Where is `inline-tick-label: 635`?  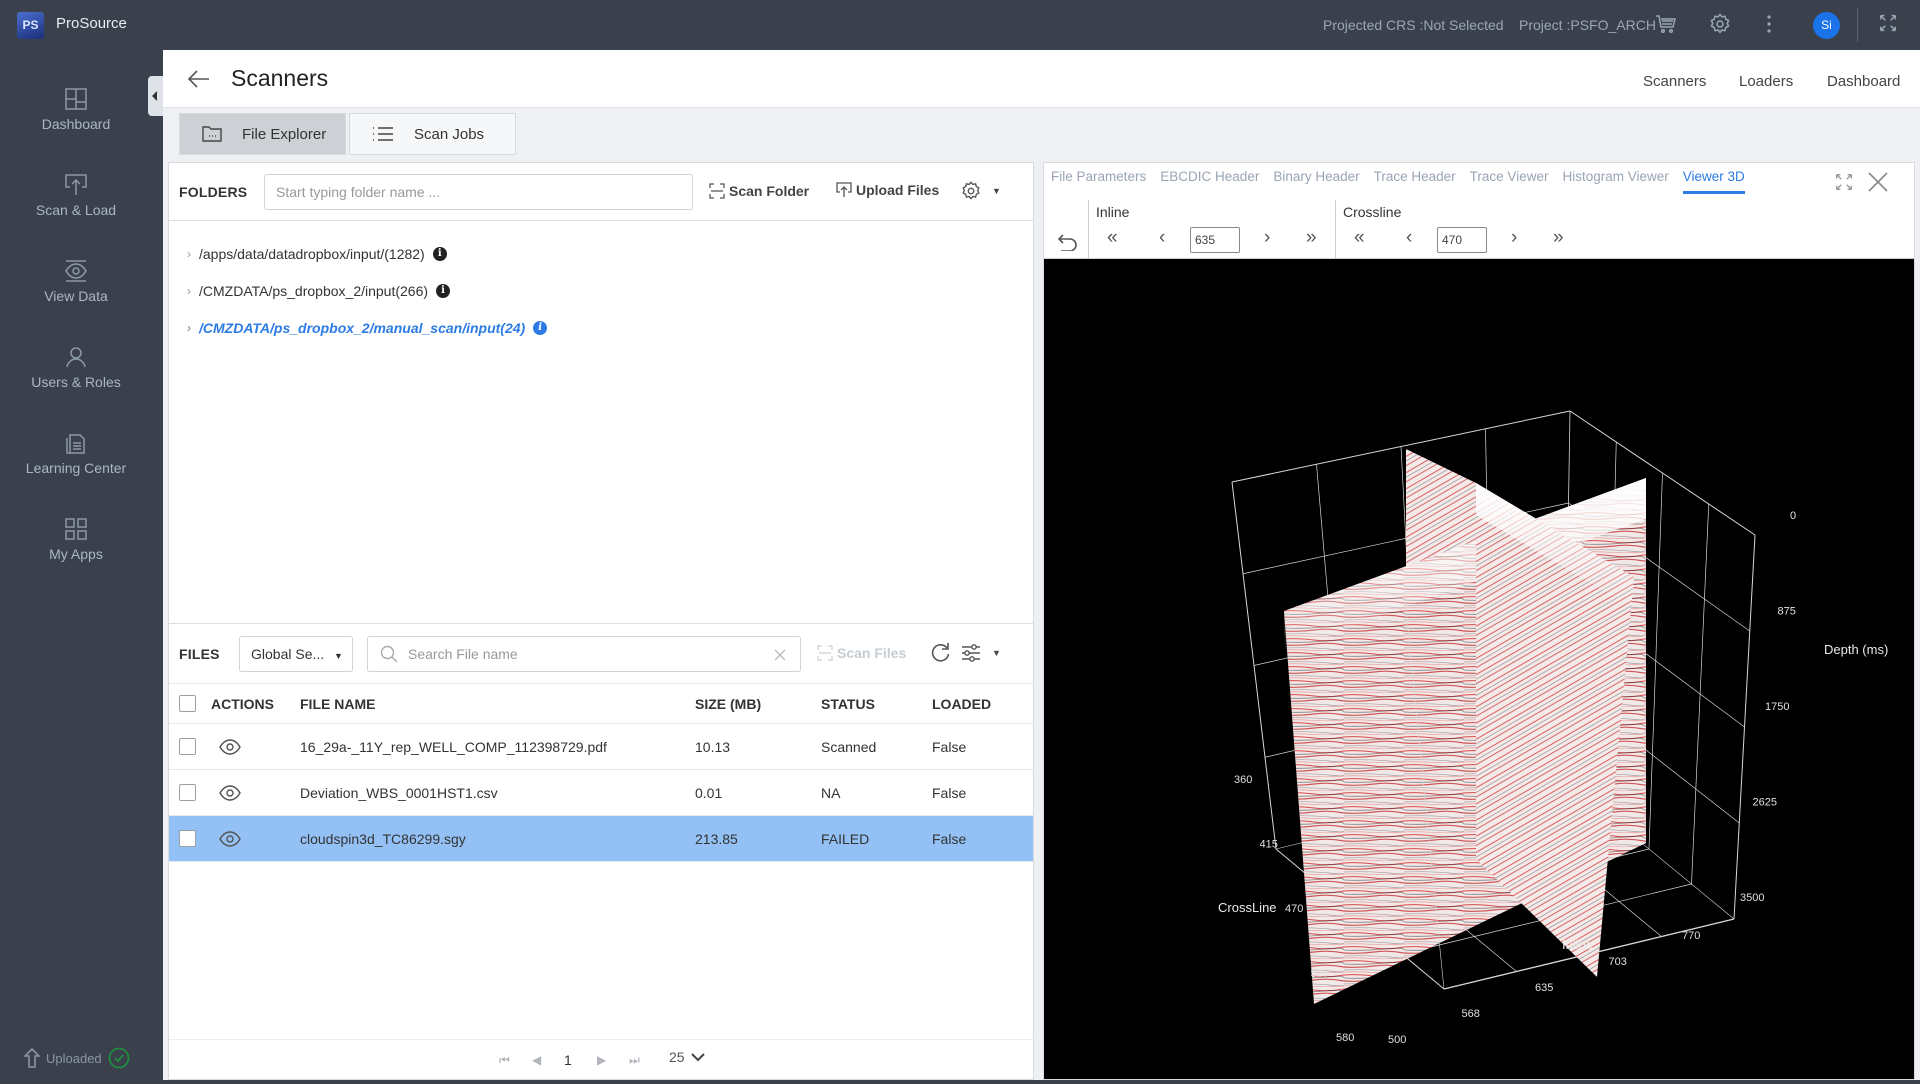
inline-tick-label: 635 is located at coordinates (1544, 988).